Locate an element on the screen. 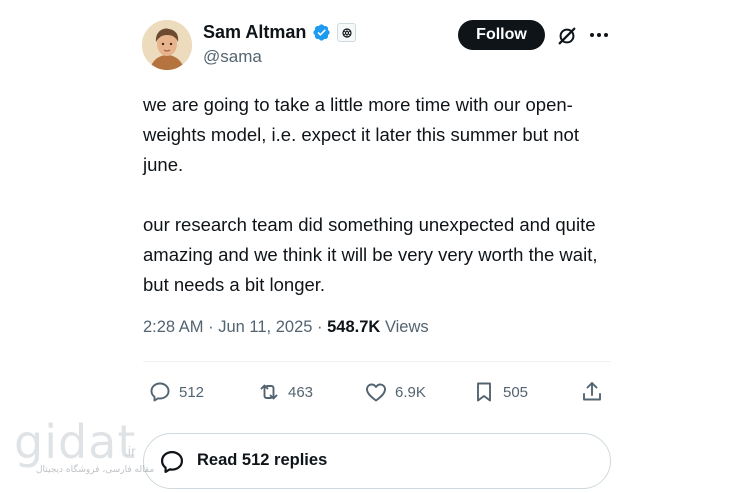 The width and height of the screenshot is (740, 493). avatar is located at coordinates (167, 45).